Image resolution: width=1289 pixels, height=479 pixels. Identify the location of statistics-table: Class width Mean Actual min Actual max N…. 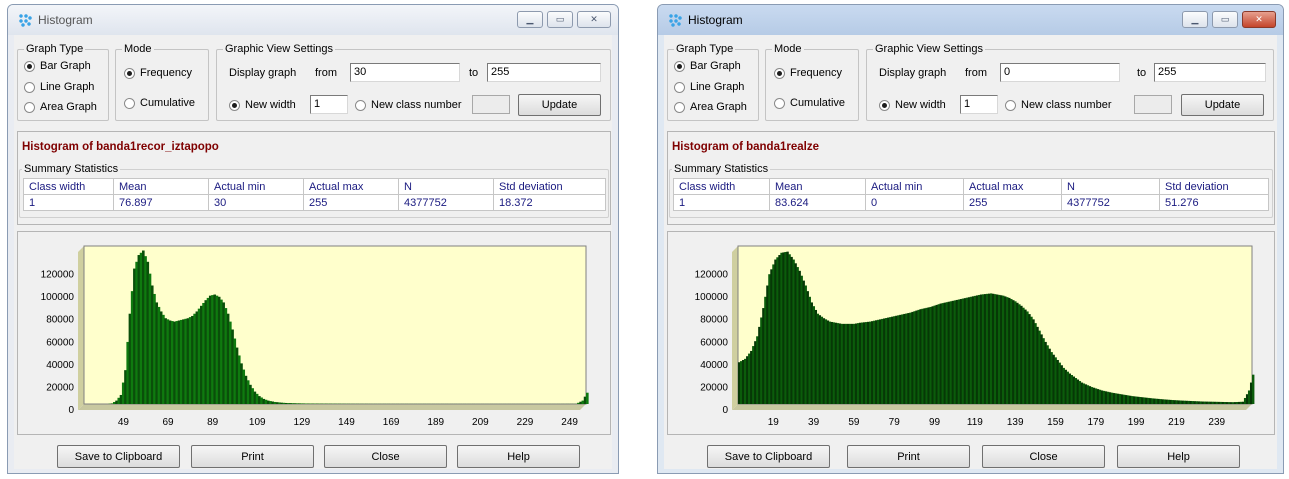
(971, 194).